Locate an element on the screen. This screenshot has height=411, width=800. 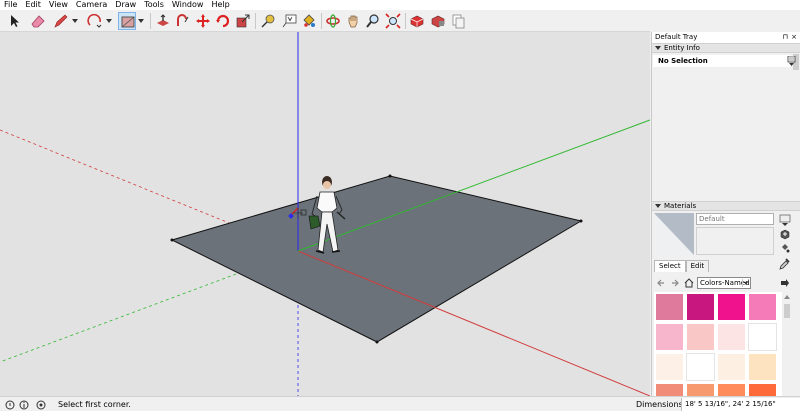
magnifier-icon is located at coordinates (372, 21).